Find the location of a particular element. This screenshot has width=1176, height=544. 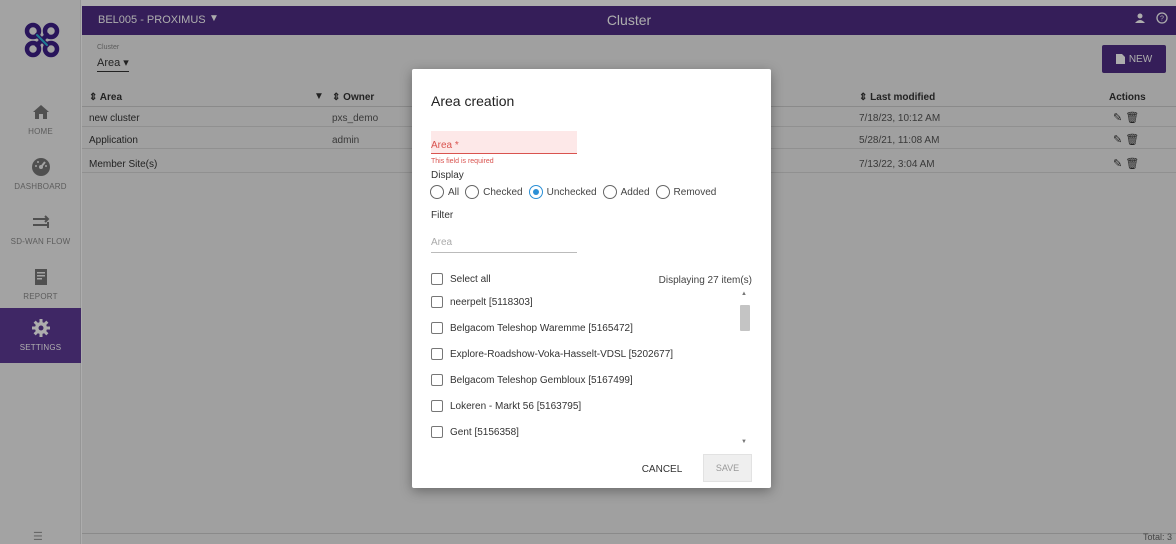

displaying-count: Displaying 27 item(s) is located at coordinates (705, 280).